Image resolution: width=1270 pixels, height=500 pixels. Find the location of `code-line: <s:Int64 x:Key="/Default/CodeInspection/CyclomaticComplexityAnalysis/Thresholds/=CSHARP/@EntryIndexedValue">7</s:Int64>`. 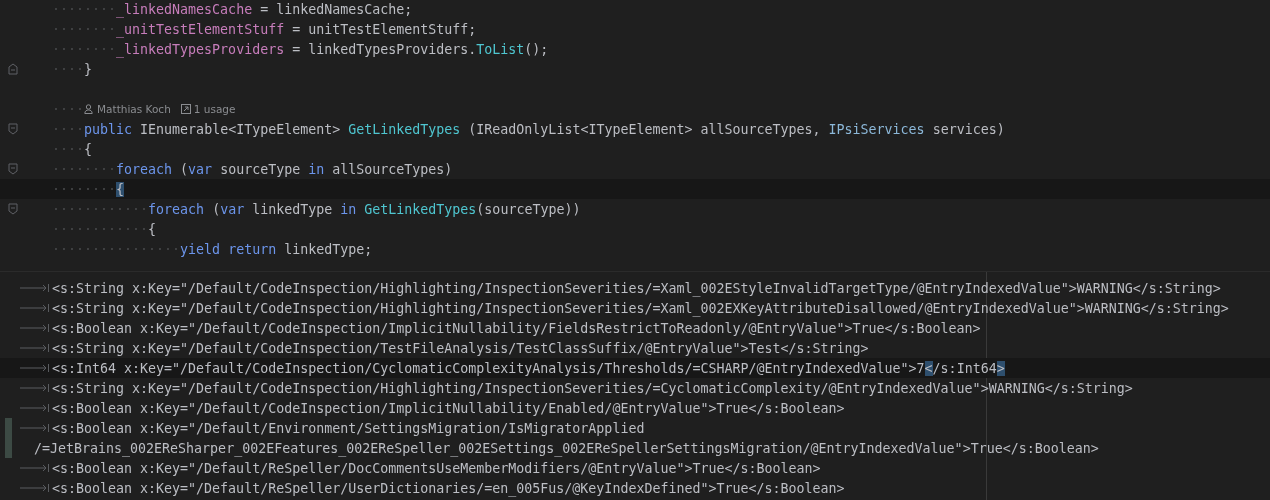

code-line: <s:Int64 x:Key="/Default/CodeInspection/CyclomaticComplexityAnalysis/Thresholds/=CSHARP/@EntryIndexedValue">7</s:Int64> is located at coordinates (528, 368).